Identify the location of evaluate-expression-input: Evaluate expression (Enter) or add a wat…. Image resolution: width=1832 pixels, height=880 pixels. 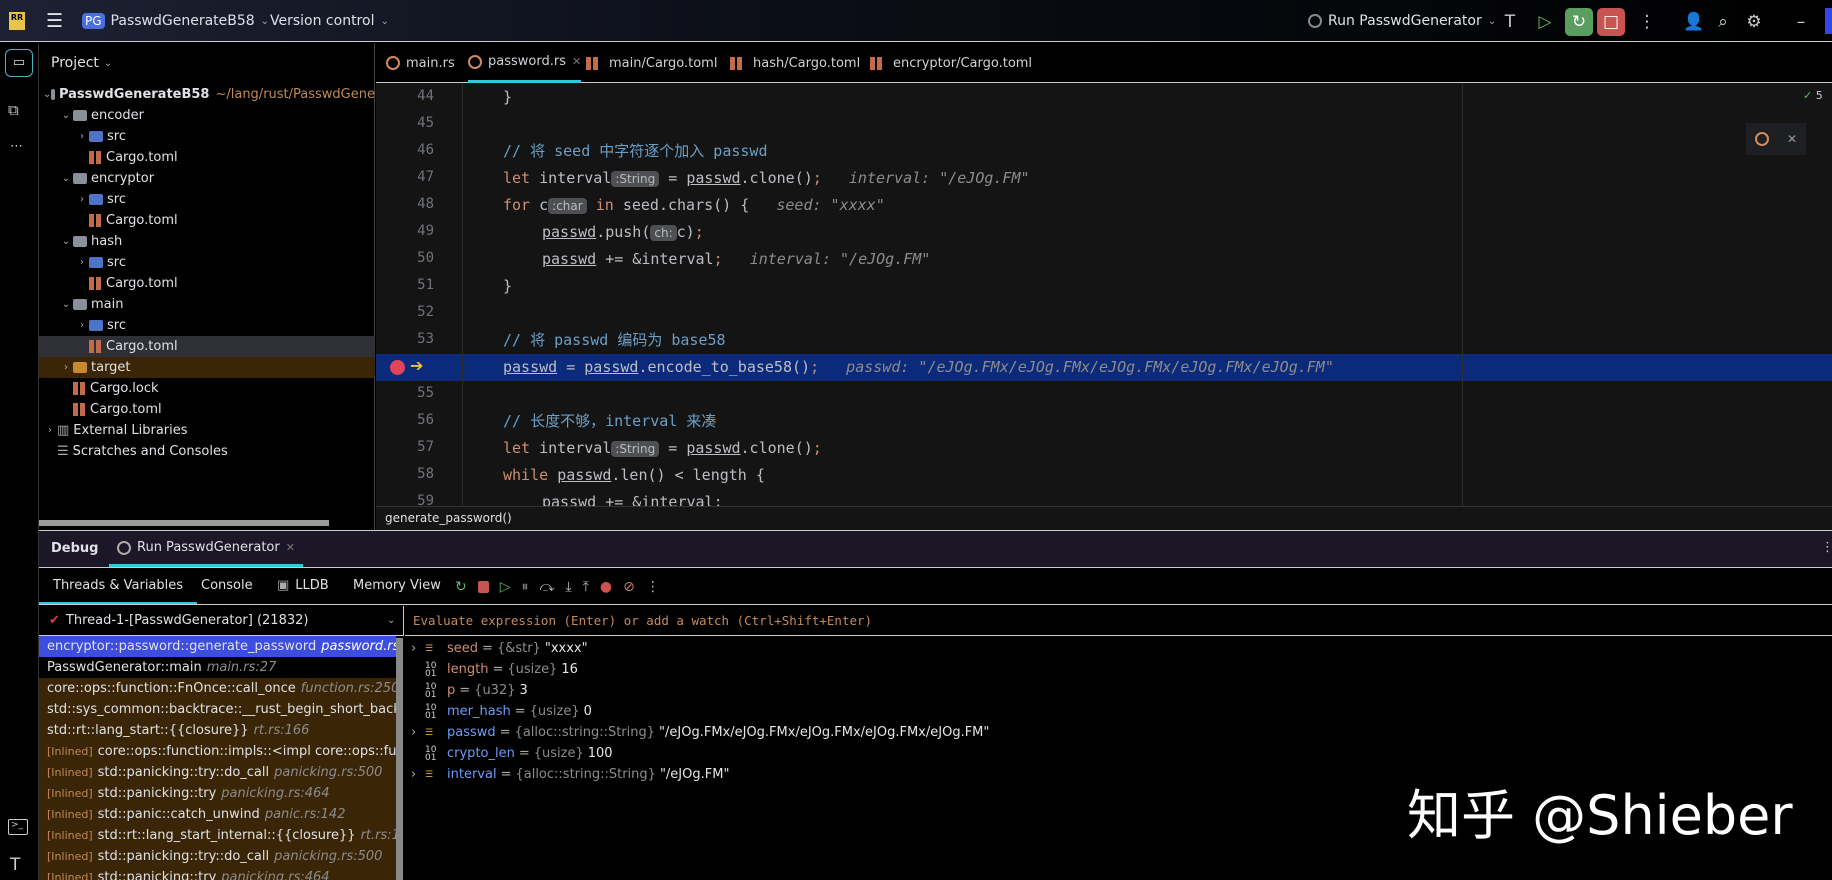
(1118, 621).